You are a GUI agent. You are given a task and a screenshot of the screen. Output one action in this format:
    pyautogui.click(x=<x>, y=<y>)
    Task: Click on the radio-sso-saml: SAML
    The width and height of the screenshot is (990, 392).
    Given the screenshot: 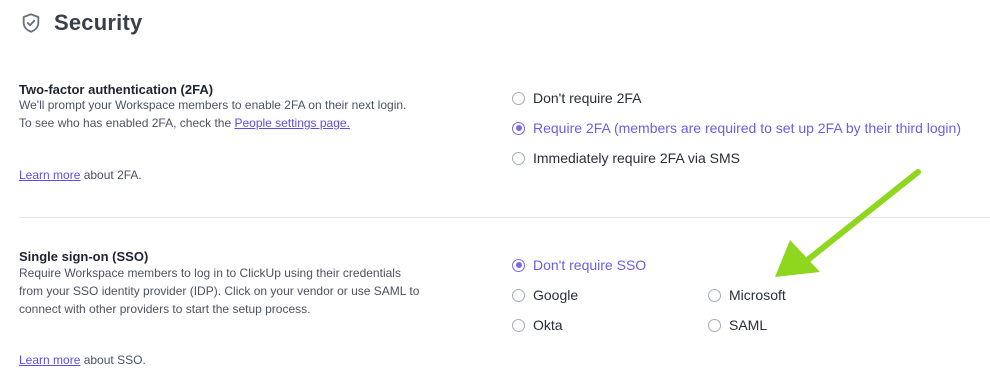 What is the action you would take?
    pyautogui.click(x=737, y=325)
    